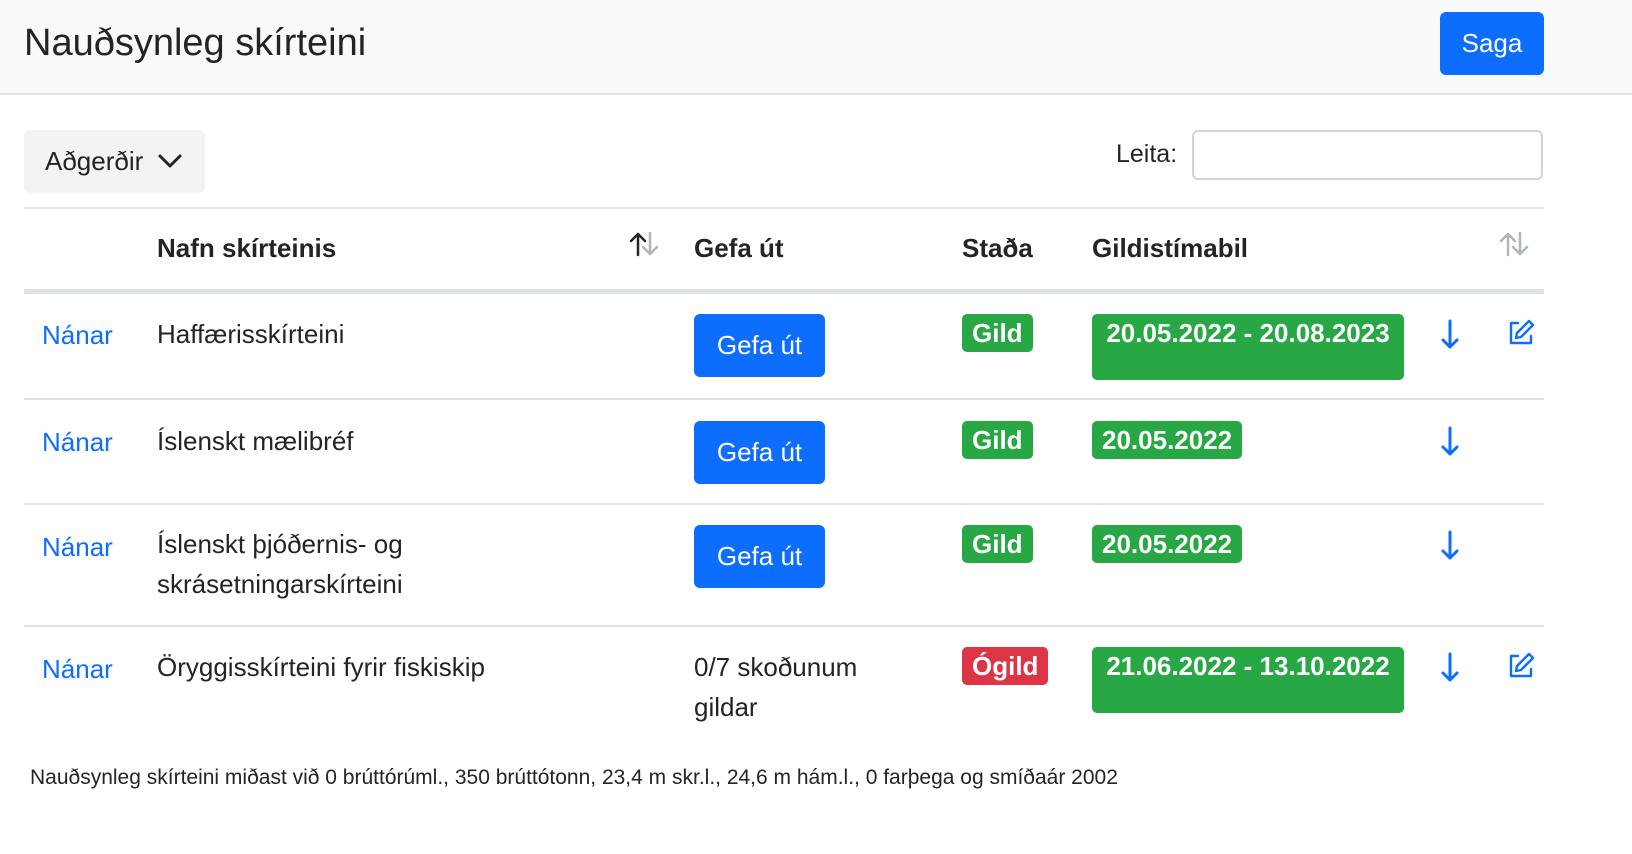 Image resolution: width=1632 pixels, height=854 pixels. What do you see at coordinates (776, 687) in the screenshot?
I see `inspections-valid-text: 0/7 skoðunum gildar` at bounding box center [776, 687].